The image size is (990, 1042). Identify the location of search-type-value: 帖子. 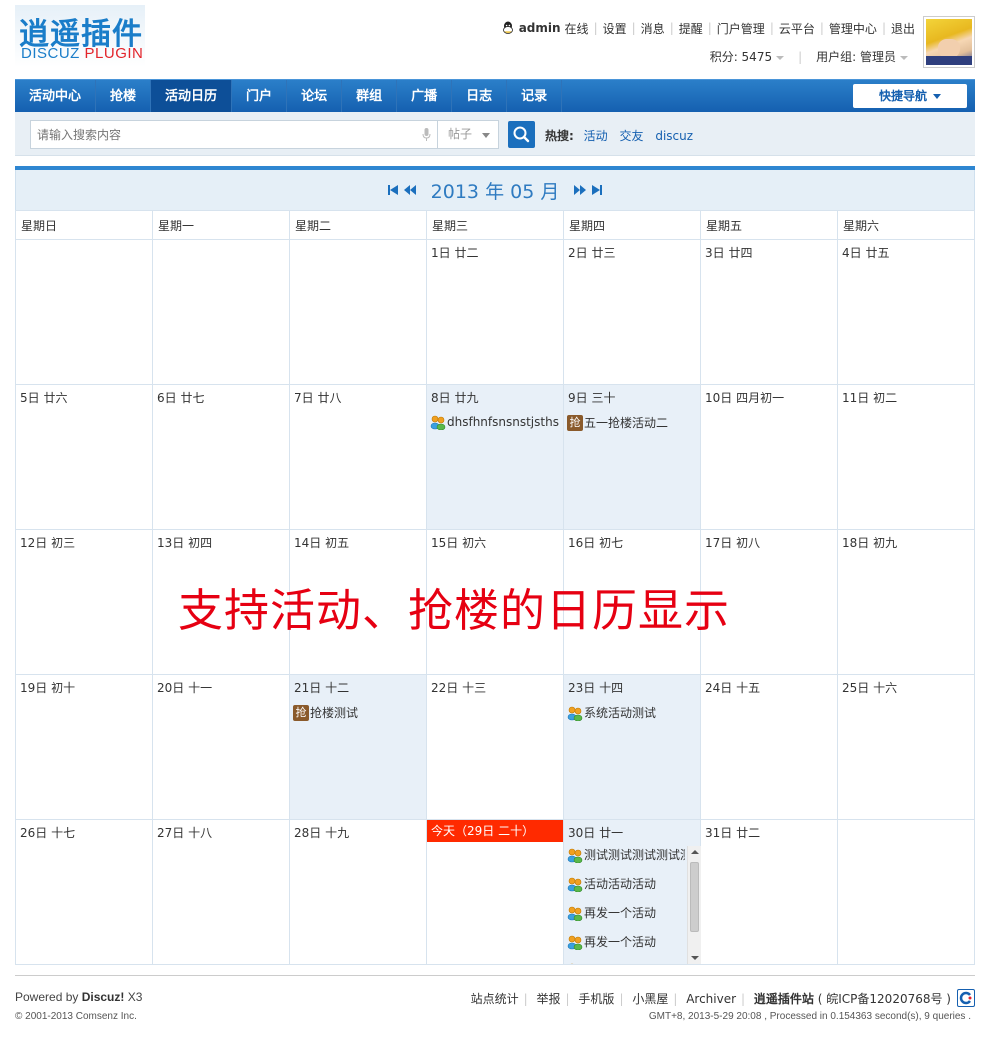
(460, 134).